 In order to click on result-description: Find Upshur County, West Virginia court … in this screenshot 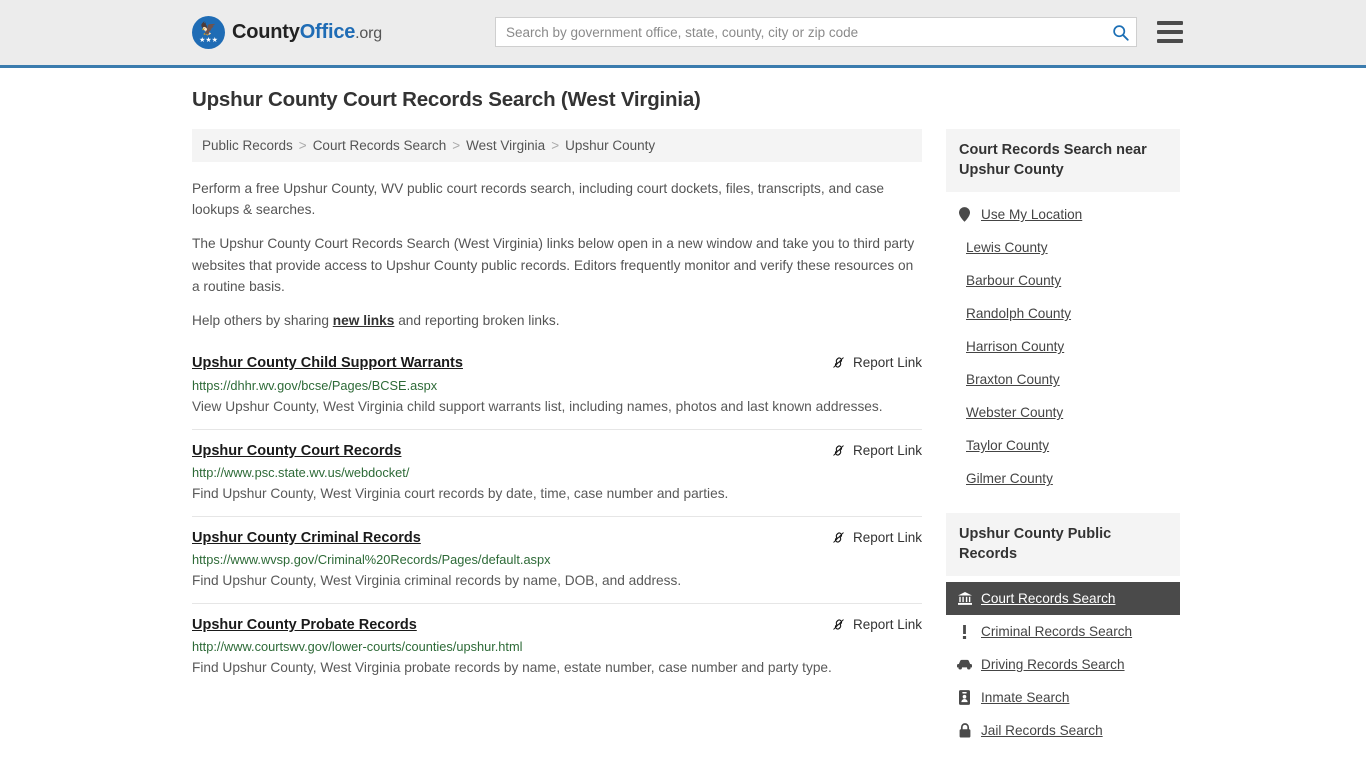, I will do `click(460, 493)`.